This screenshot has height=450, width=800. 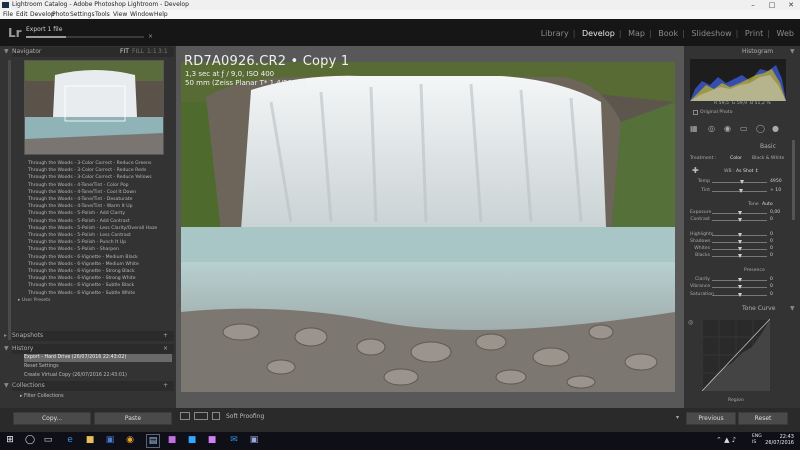 What do you see at coordinates (677, 417) in the screenshot?
I see `toolbar-menu-icon: ▾` at bounding box center [677, 417].